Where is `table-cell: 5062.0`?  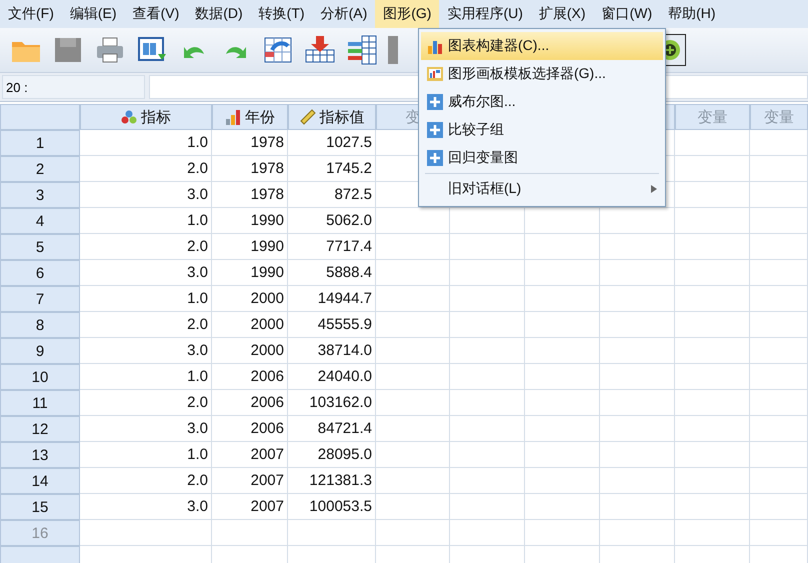 table-cell: 5062.0 is located at coordinates (332, 221).